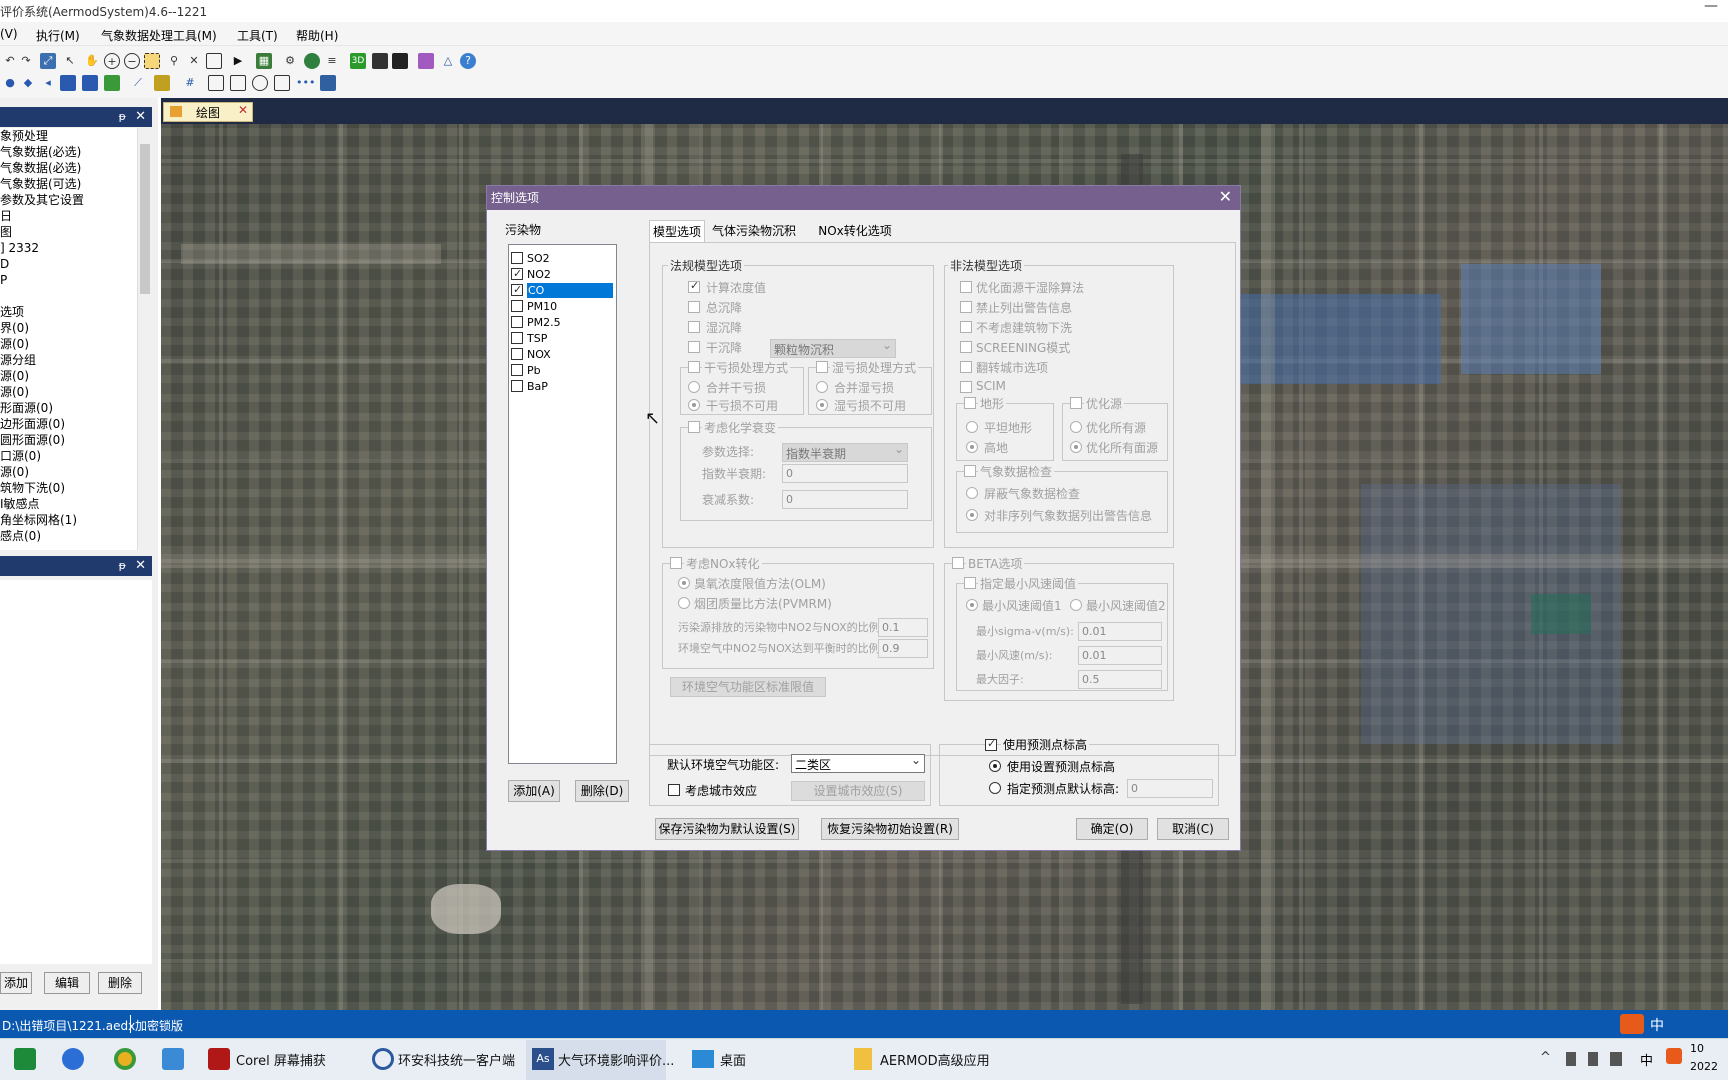 The height and width of the screenshot is (1080, 1728). Describe the element at coordinates (684, 583) in the screenshot. I see `olm-radio` at that location.